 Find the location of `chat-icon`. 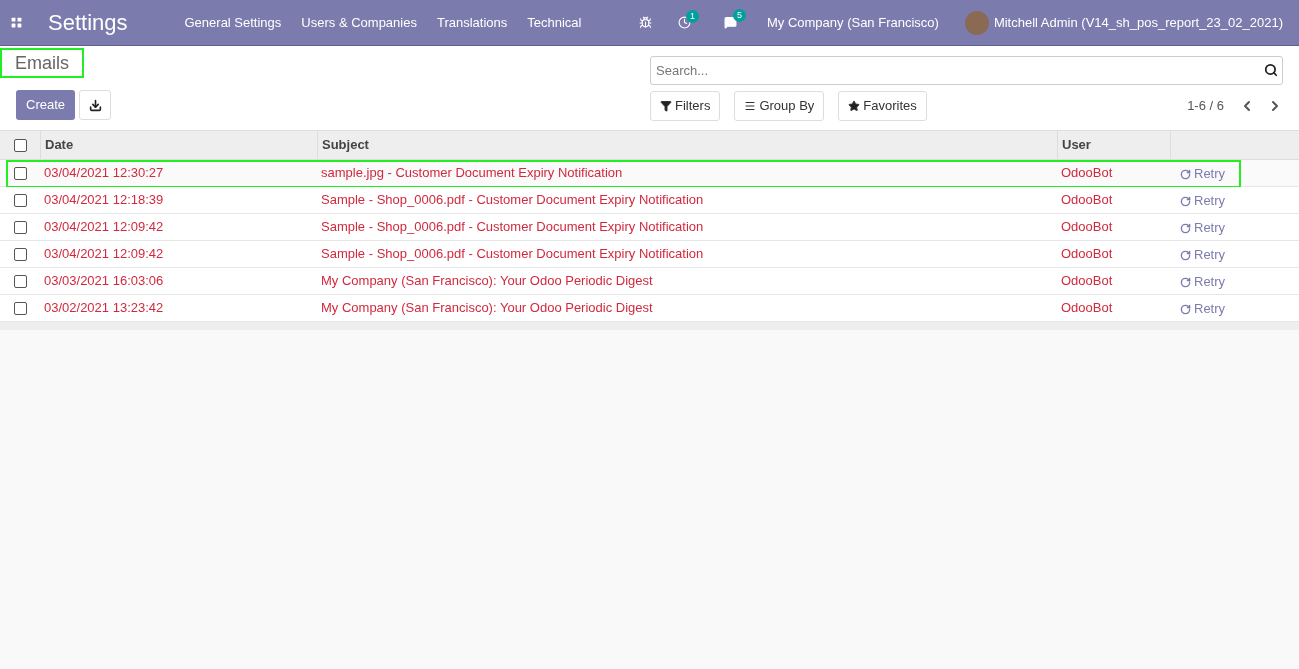

chat-icon is located at coordinates (730, 22).